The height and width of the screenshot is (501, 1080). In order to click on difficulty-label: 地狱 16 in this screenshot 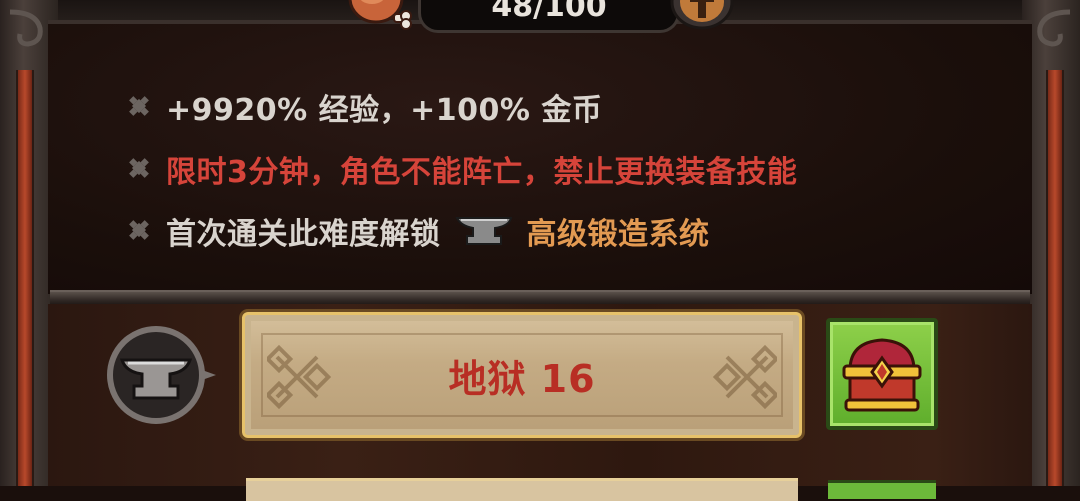, I will do `click(522, 378)`.